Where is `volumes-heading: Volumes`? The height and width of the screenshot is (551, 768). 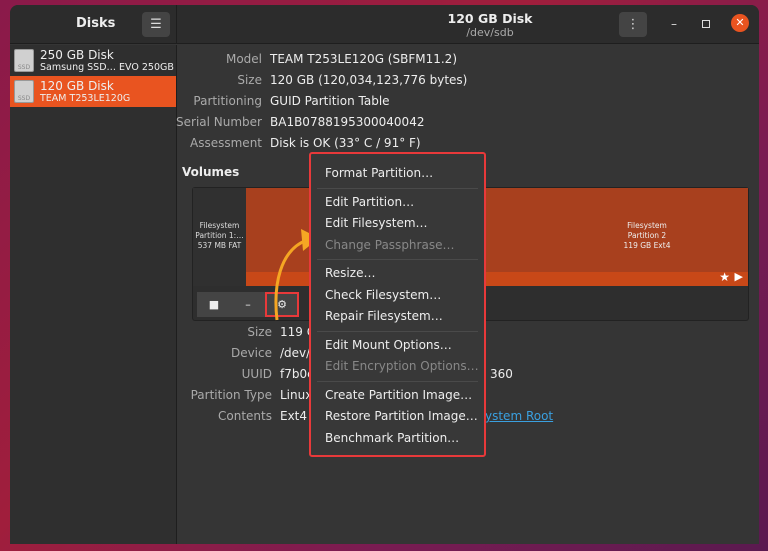
volumes-heading: Volumes is located at coordinates (211, 172).